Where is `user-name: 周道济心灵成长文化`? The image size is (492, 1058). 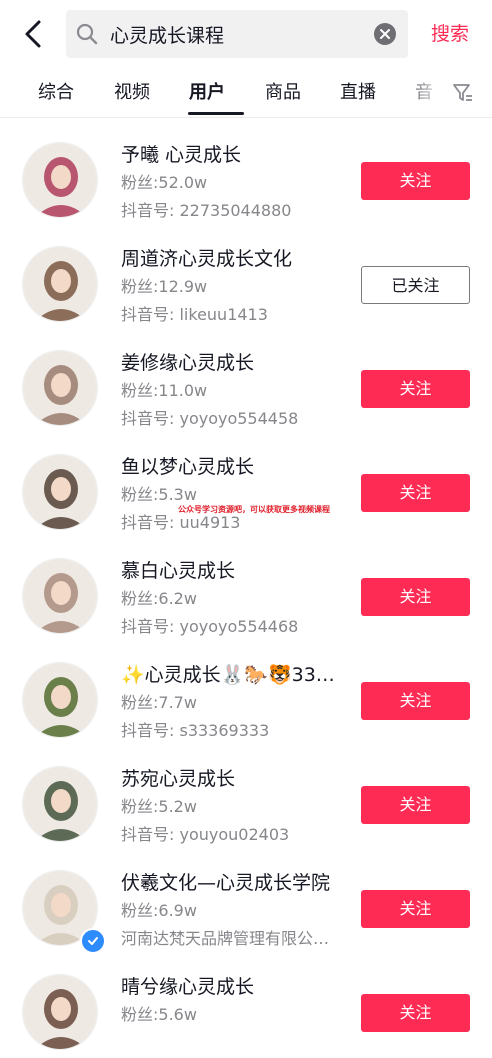 user-name: 周道济心灵成长文化 is located at coordinates (236, 259).